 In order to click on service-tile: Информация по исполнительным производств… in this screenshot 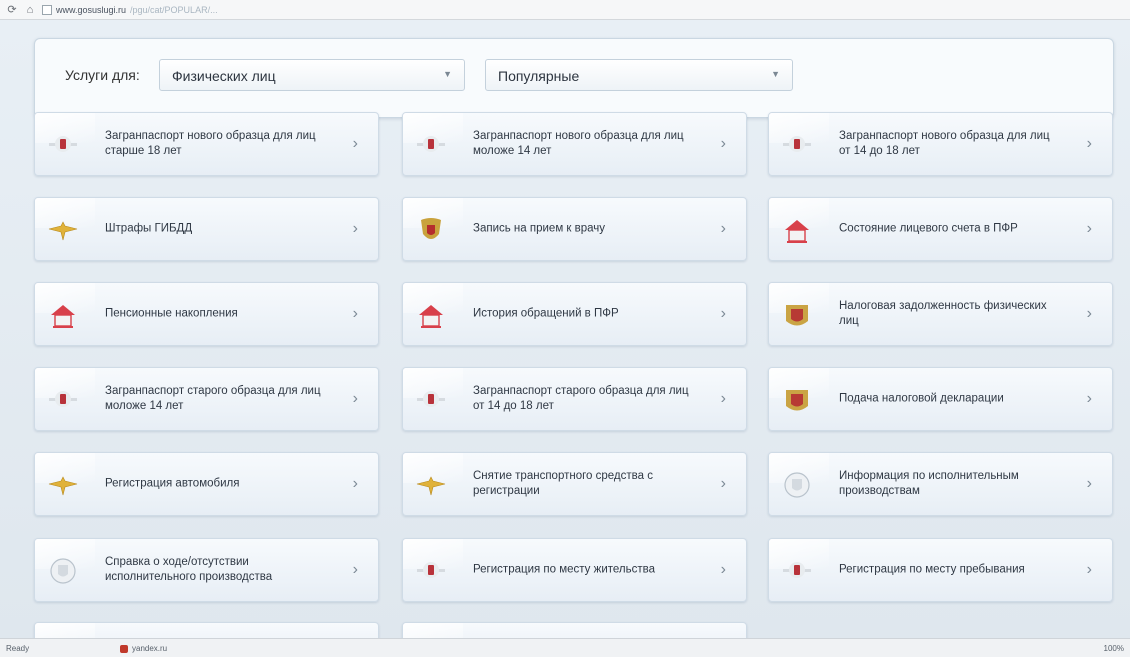, I will do `click(940, 484)`.